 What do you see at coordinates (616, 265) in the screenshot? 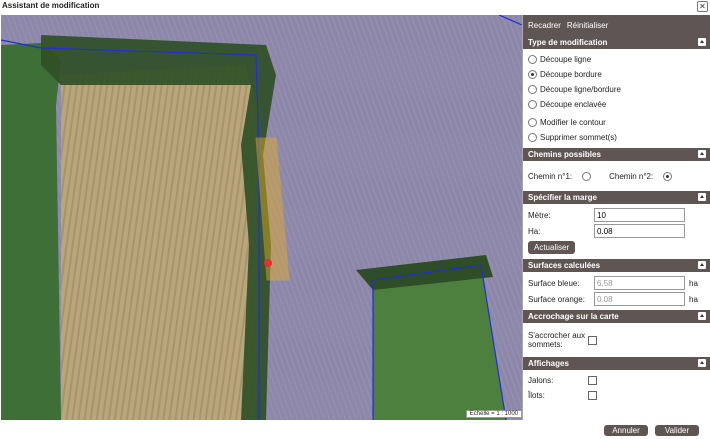
I see `section-surfaces: Surfaces calculées` at bounding box center [616, 265].